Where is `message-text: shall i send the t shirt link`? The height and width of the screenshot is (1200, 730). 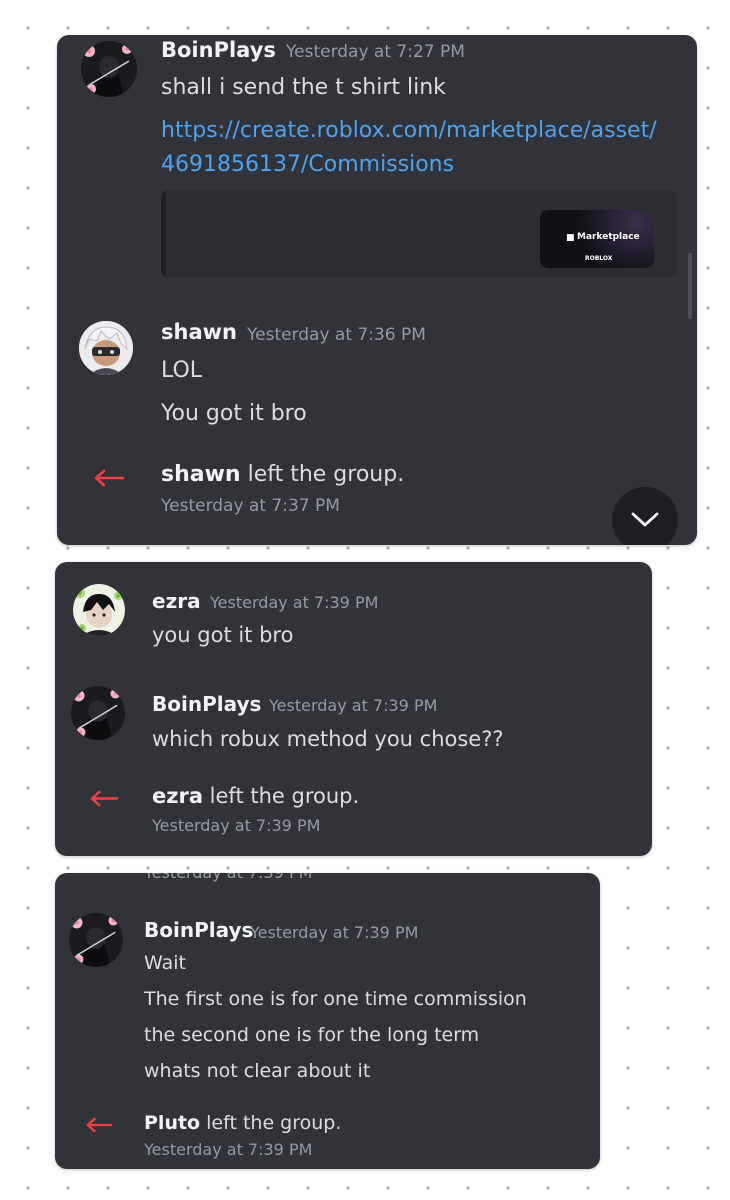
message-text: shall i send the t shirt link is located at coordinates (303, 87).